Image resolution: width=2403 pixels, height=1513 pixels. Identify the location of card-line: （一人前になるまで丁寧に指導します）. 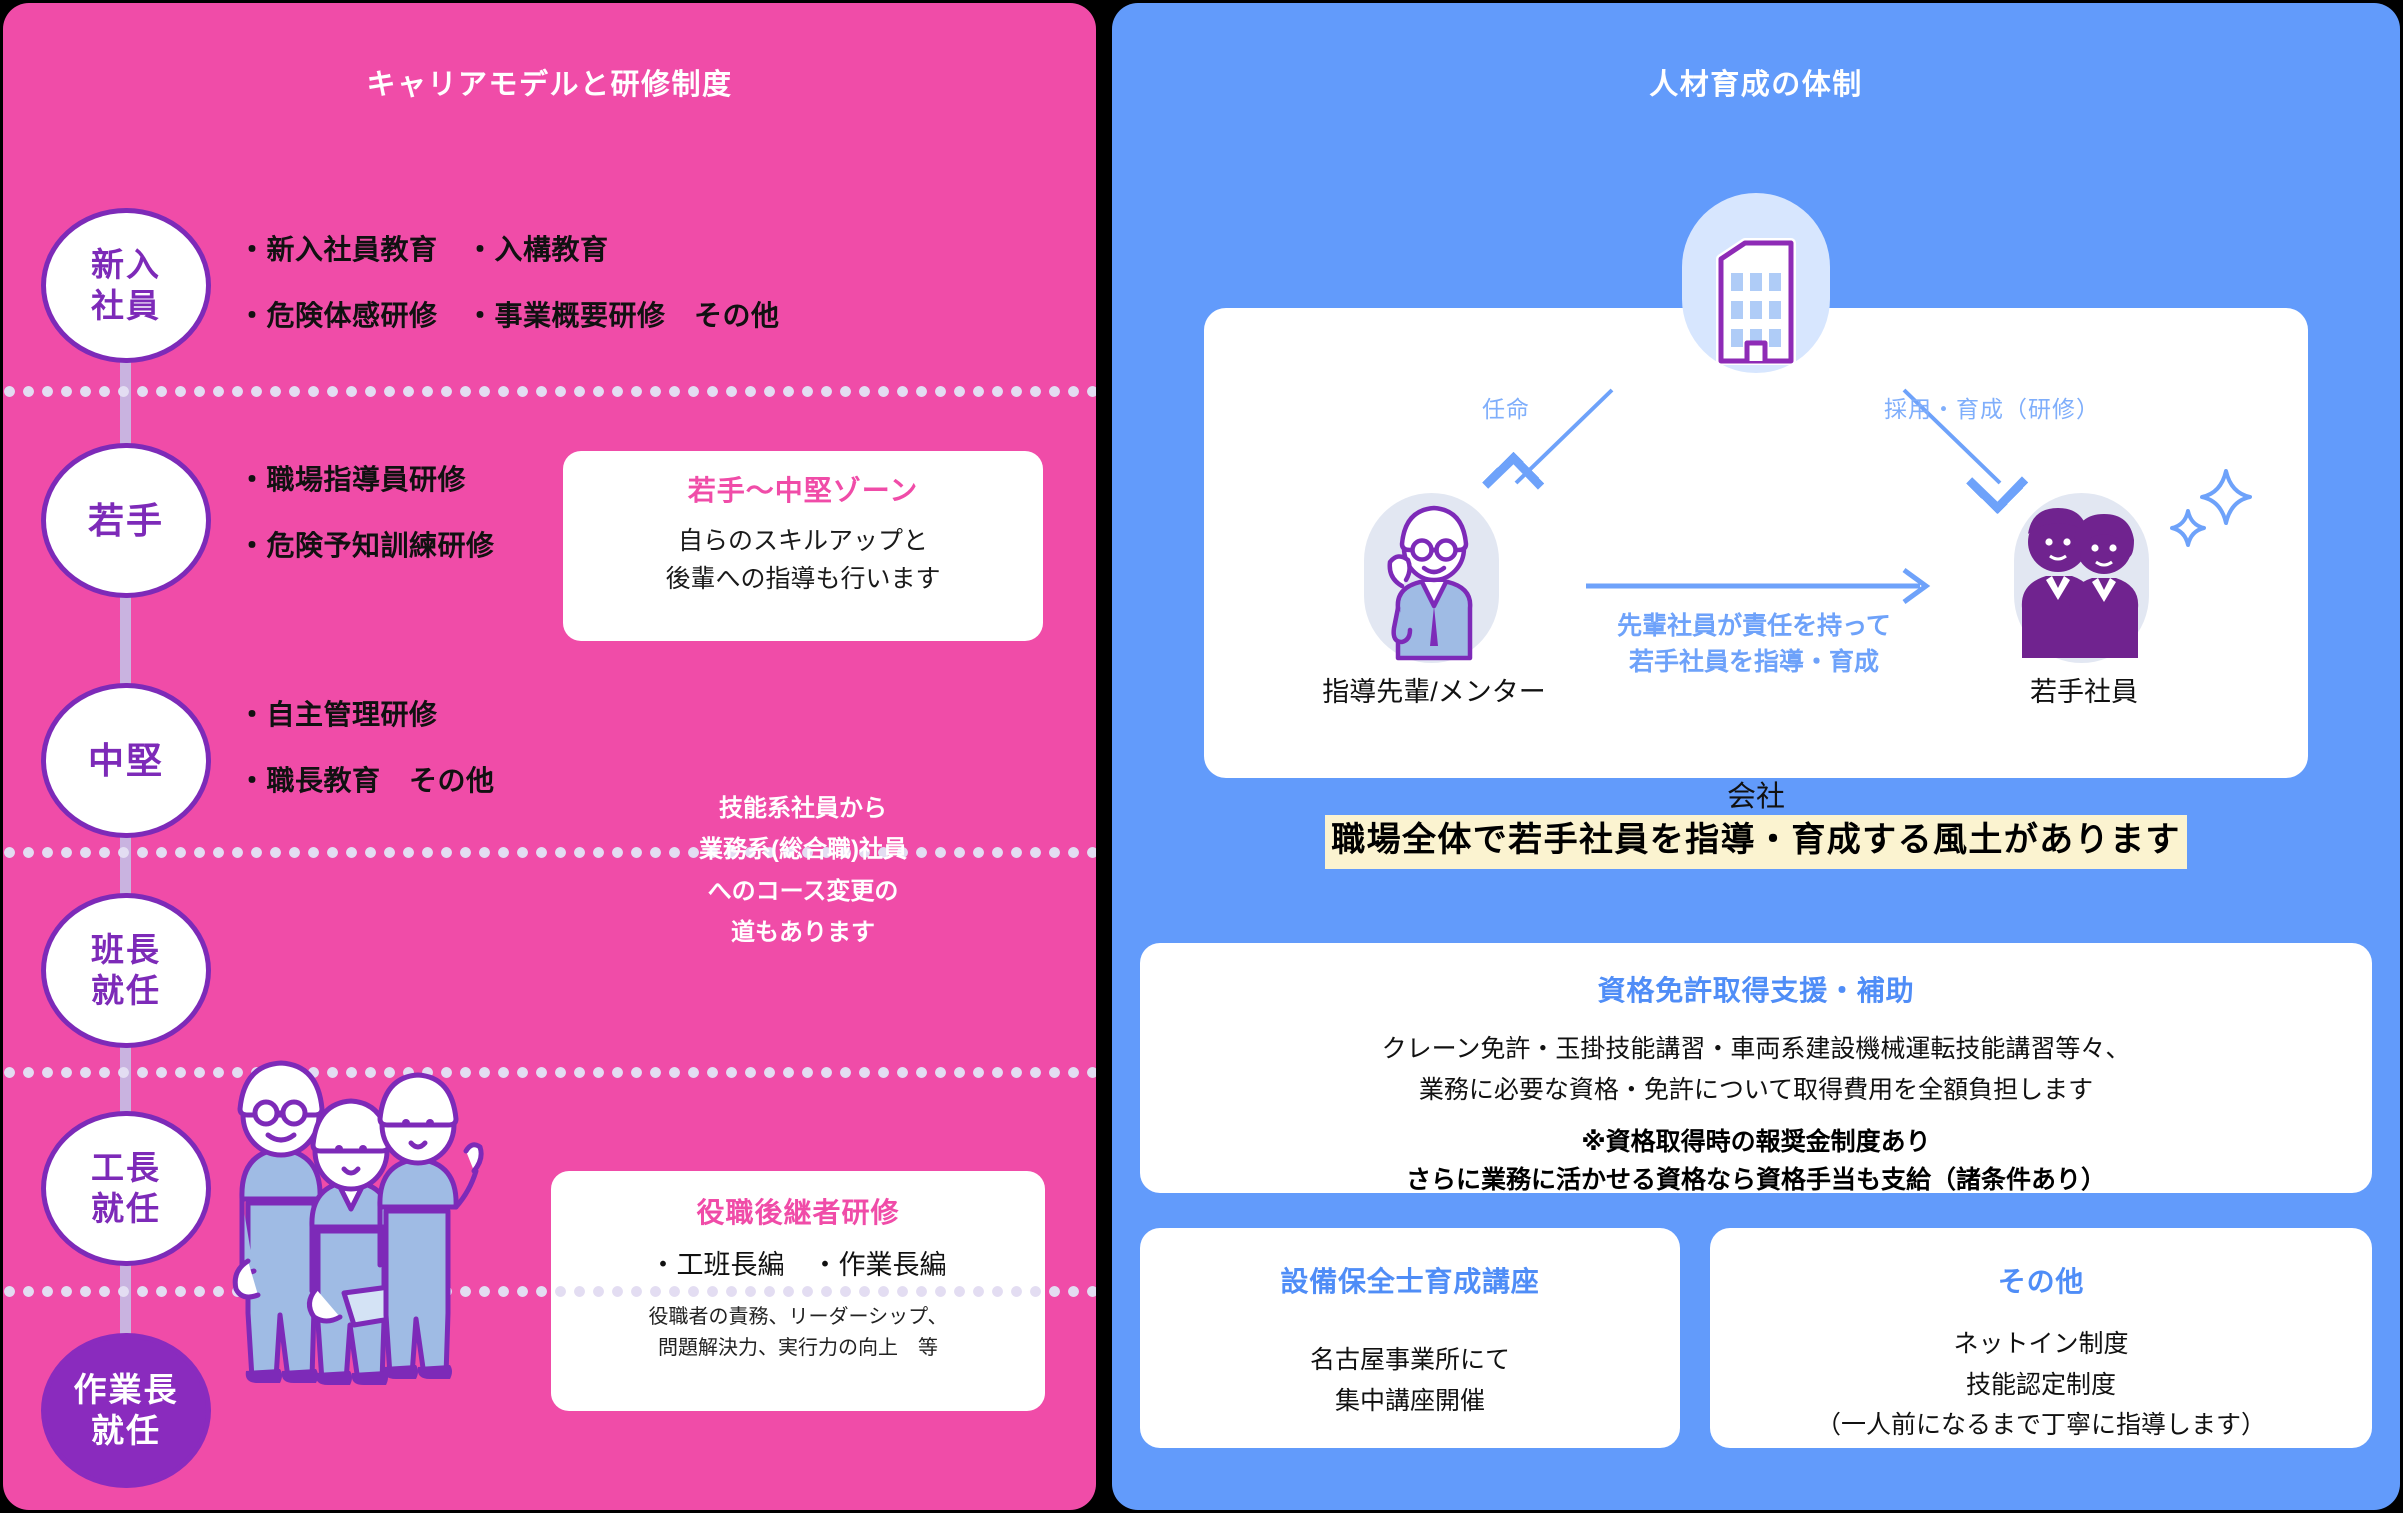
(2040, 1425).